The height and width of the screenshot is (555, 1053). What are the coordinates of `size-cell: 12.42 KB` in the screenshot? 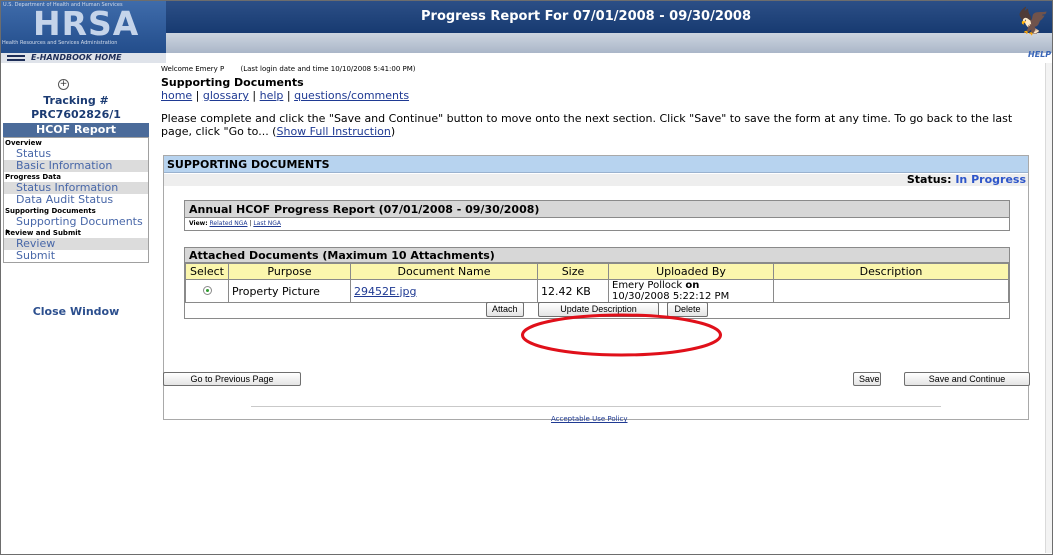 It's located at (573, 291).